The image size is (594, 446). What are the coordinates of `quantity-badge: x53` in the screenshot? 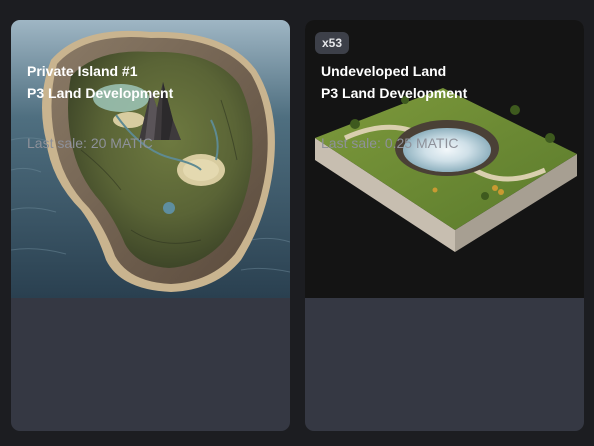 It's located at (332, 43).